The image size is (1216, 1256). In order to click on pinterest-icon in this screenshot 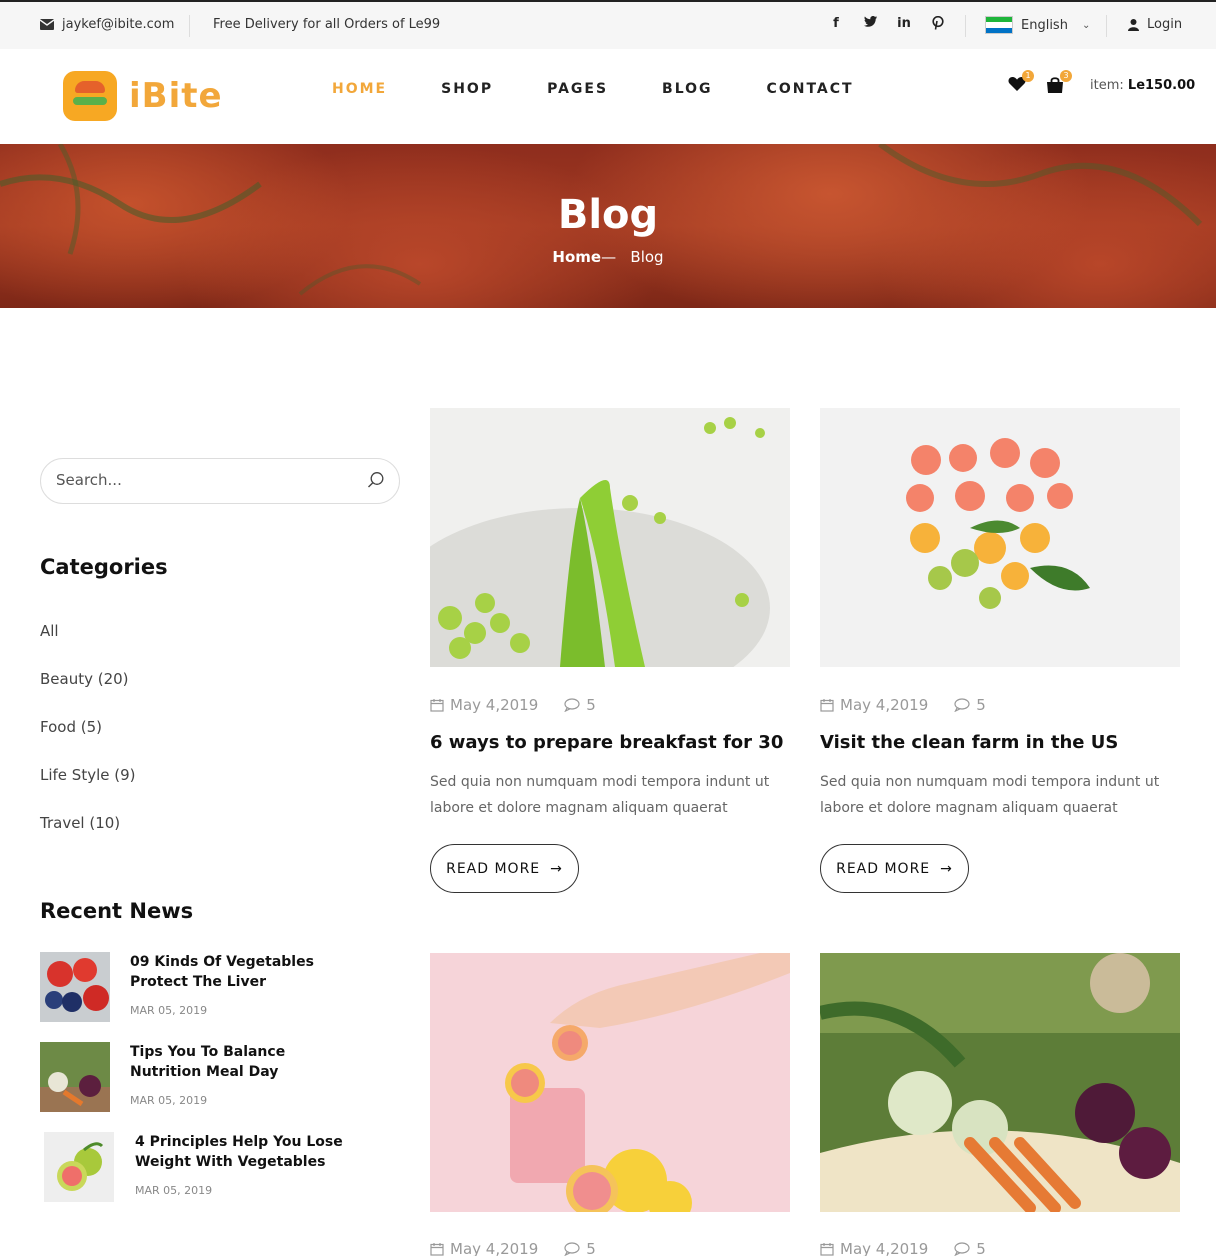, I will do `click(938, 24)`.